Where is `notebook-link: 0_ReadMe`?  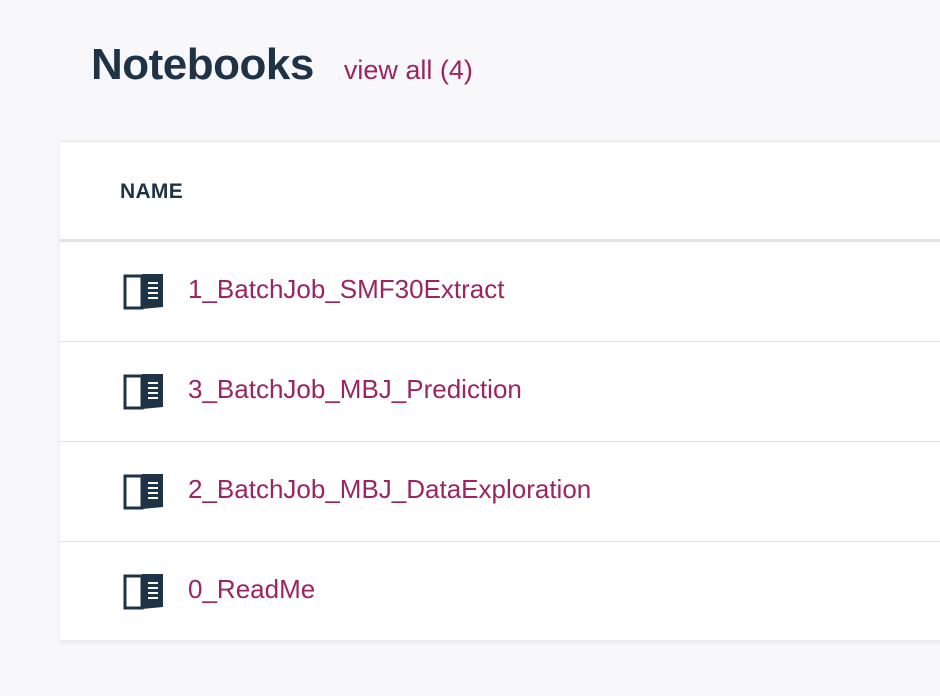
notebook-link: 0_ReadMe is located at coordinates (251, 589).